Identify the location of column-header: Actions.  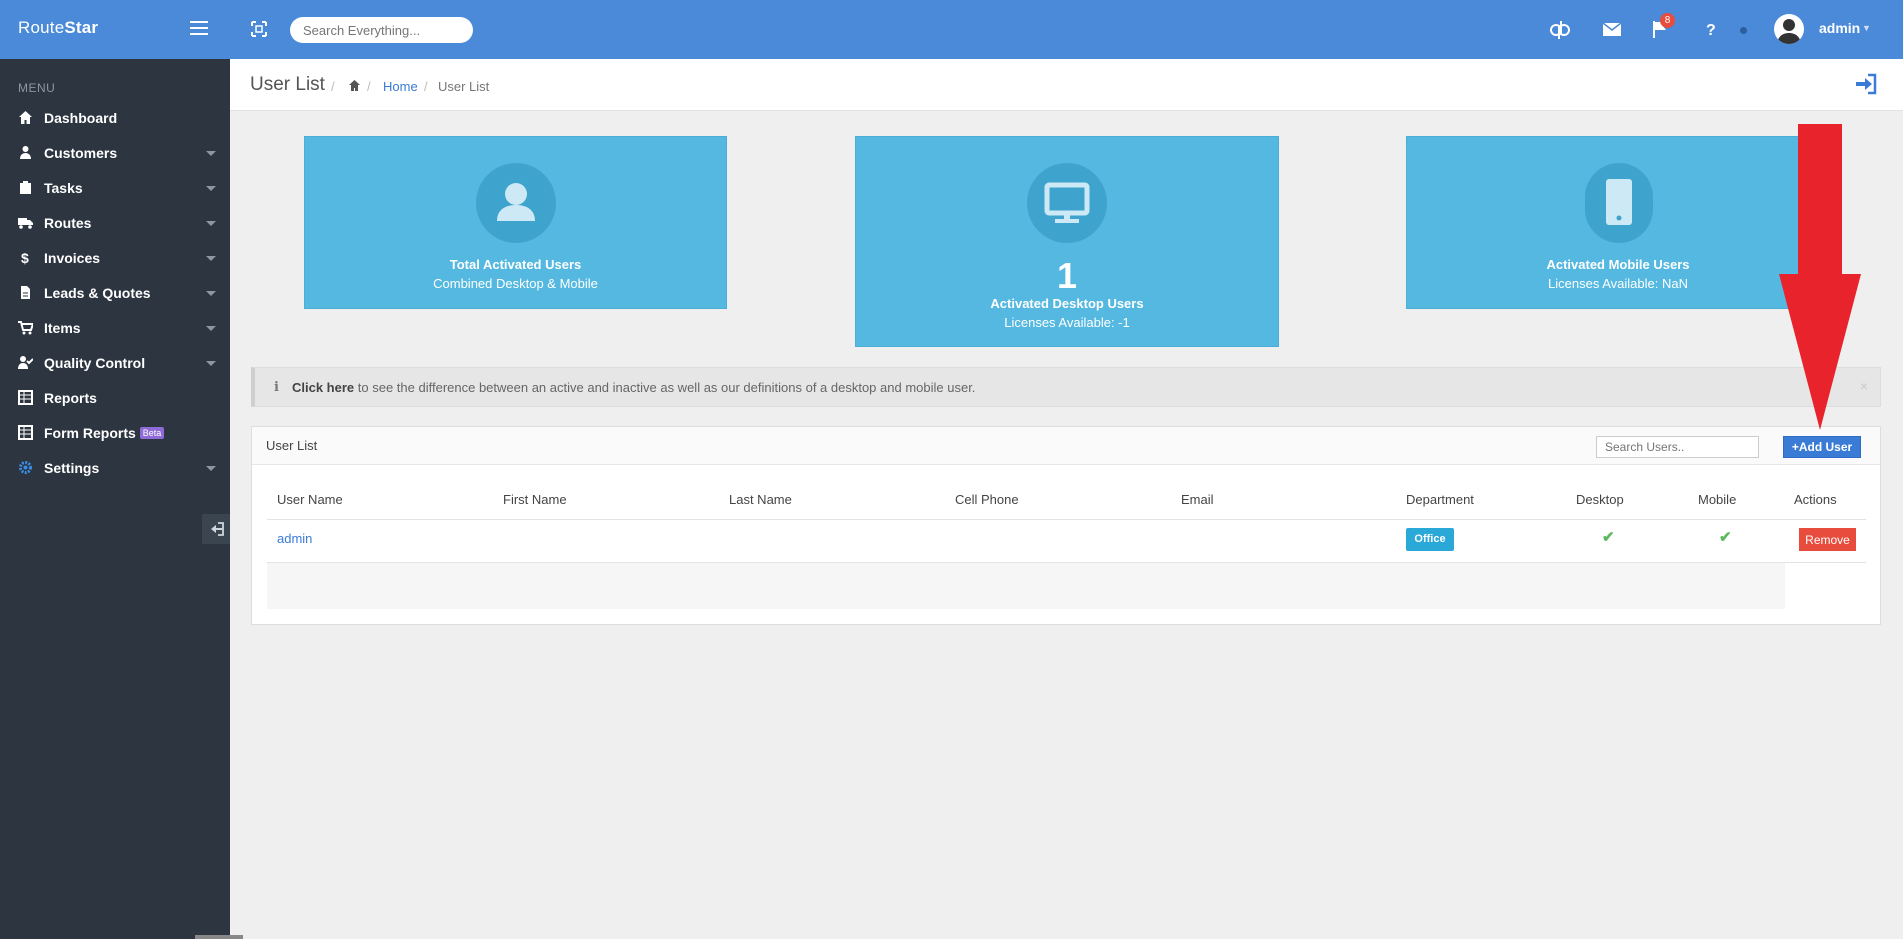
(1815, 499).